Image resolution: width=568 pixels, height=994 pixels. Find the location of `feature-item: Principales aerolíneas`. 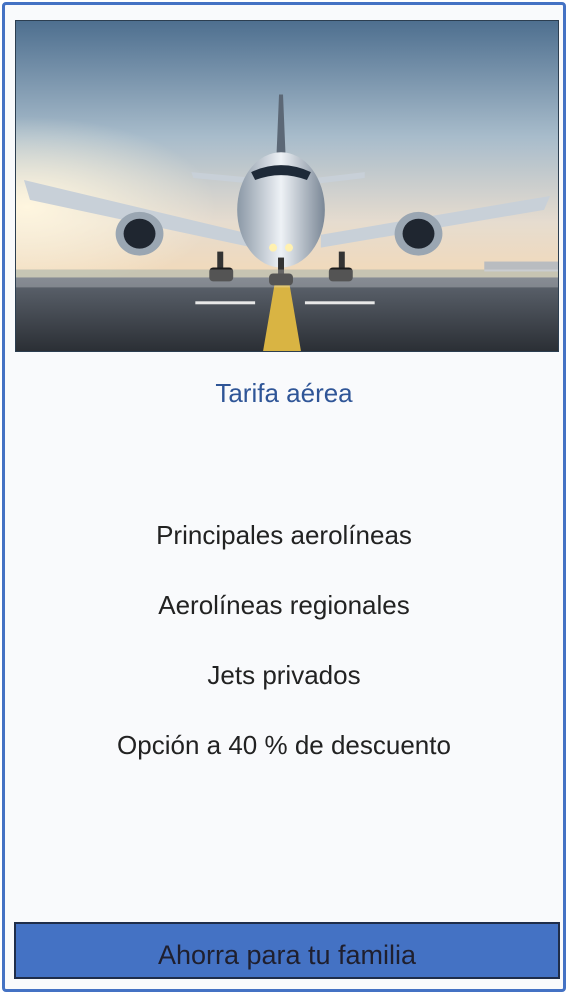

feature-item: Principales aerolíneas is located at coordinates (284, 535).